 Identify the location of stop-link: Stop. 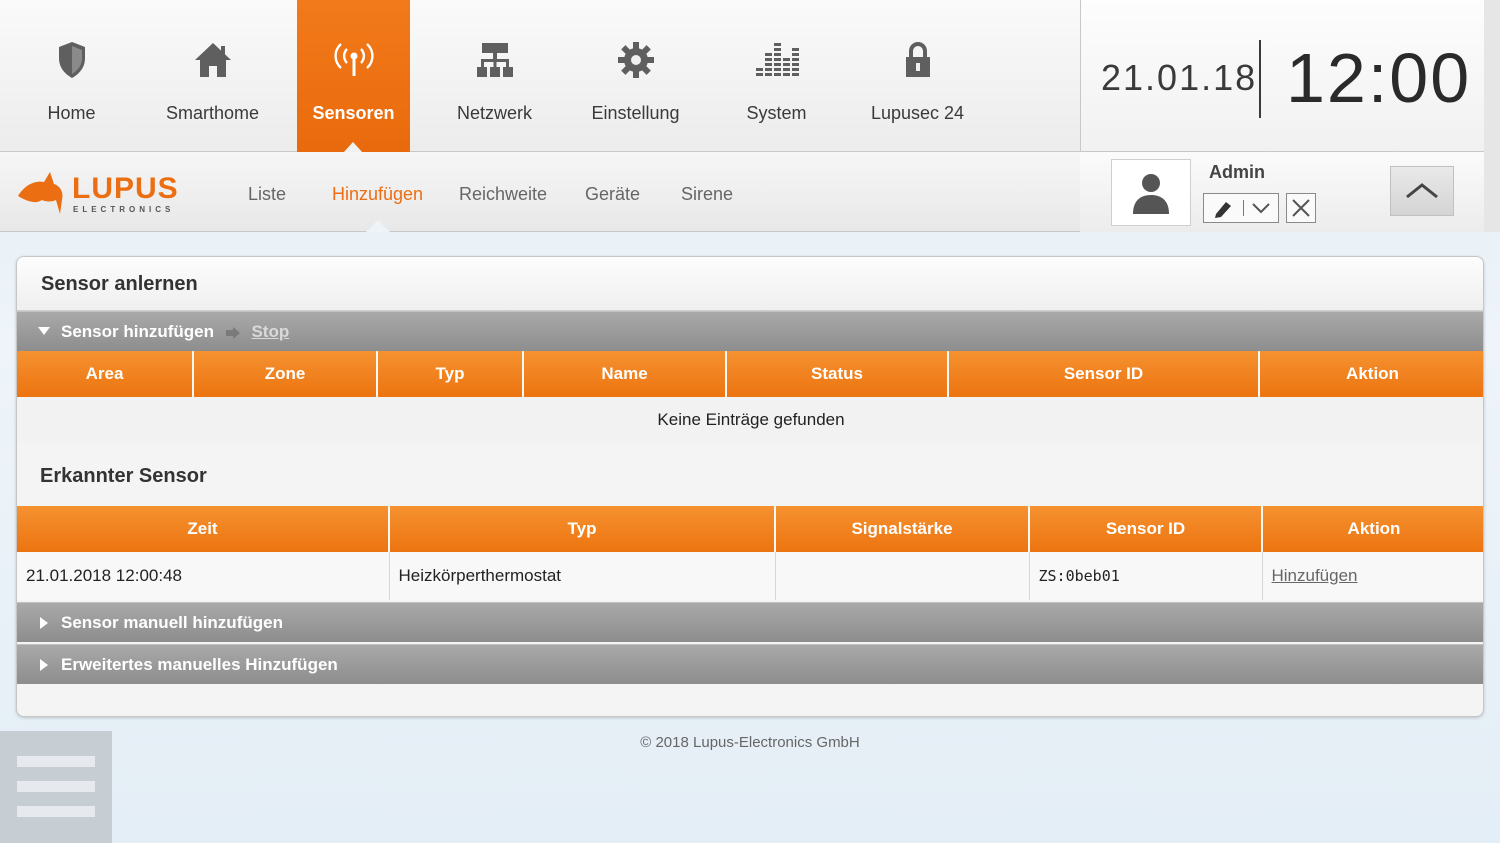
(270, 331).